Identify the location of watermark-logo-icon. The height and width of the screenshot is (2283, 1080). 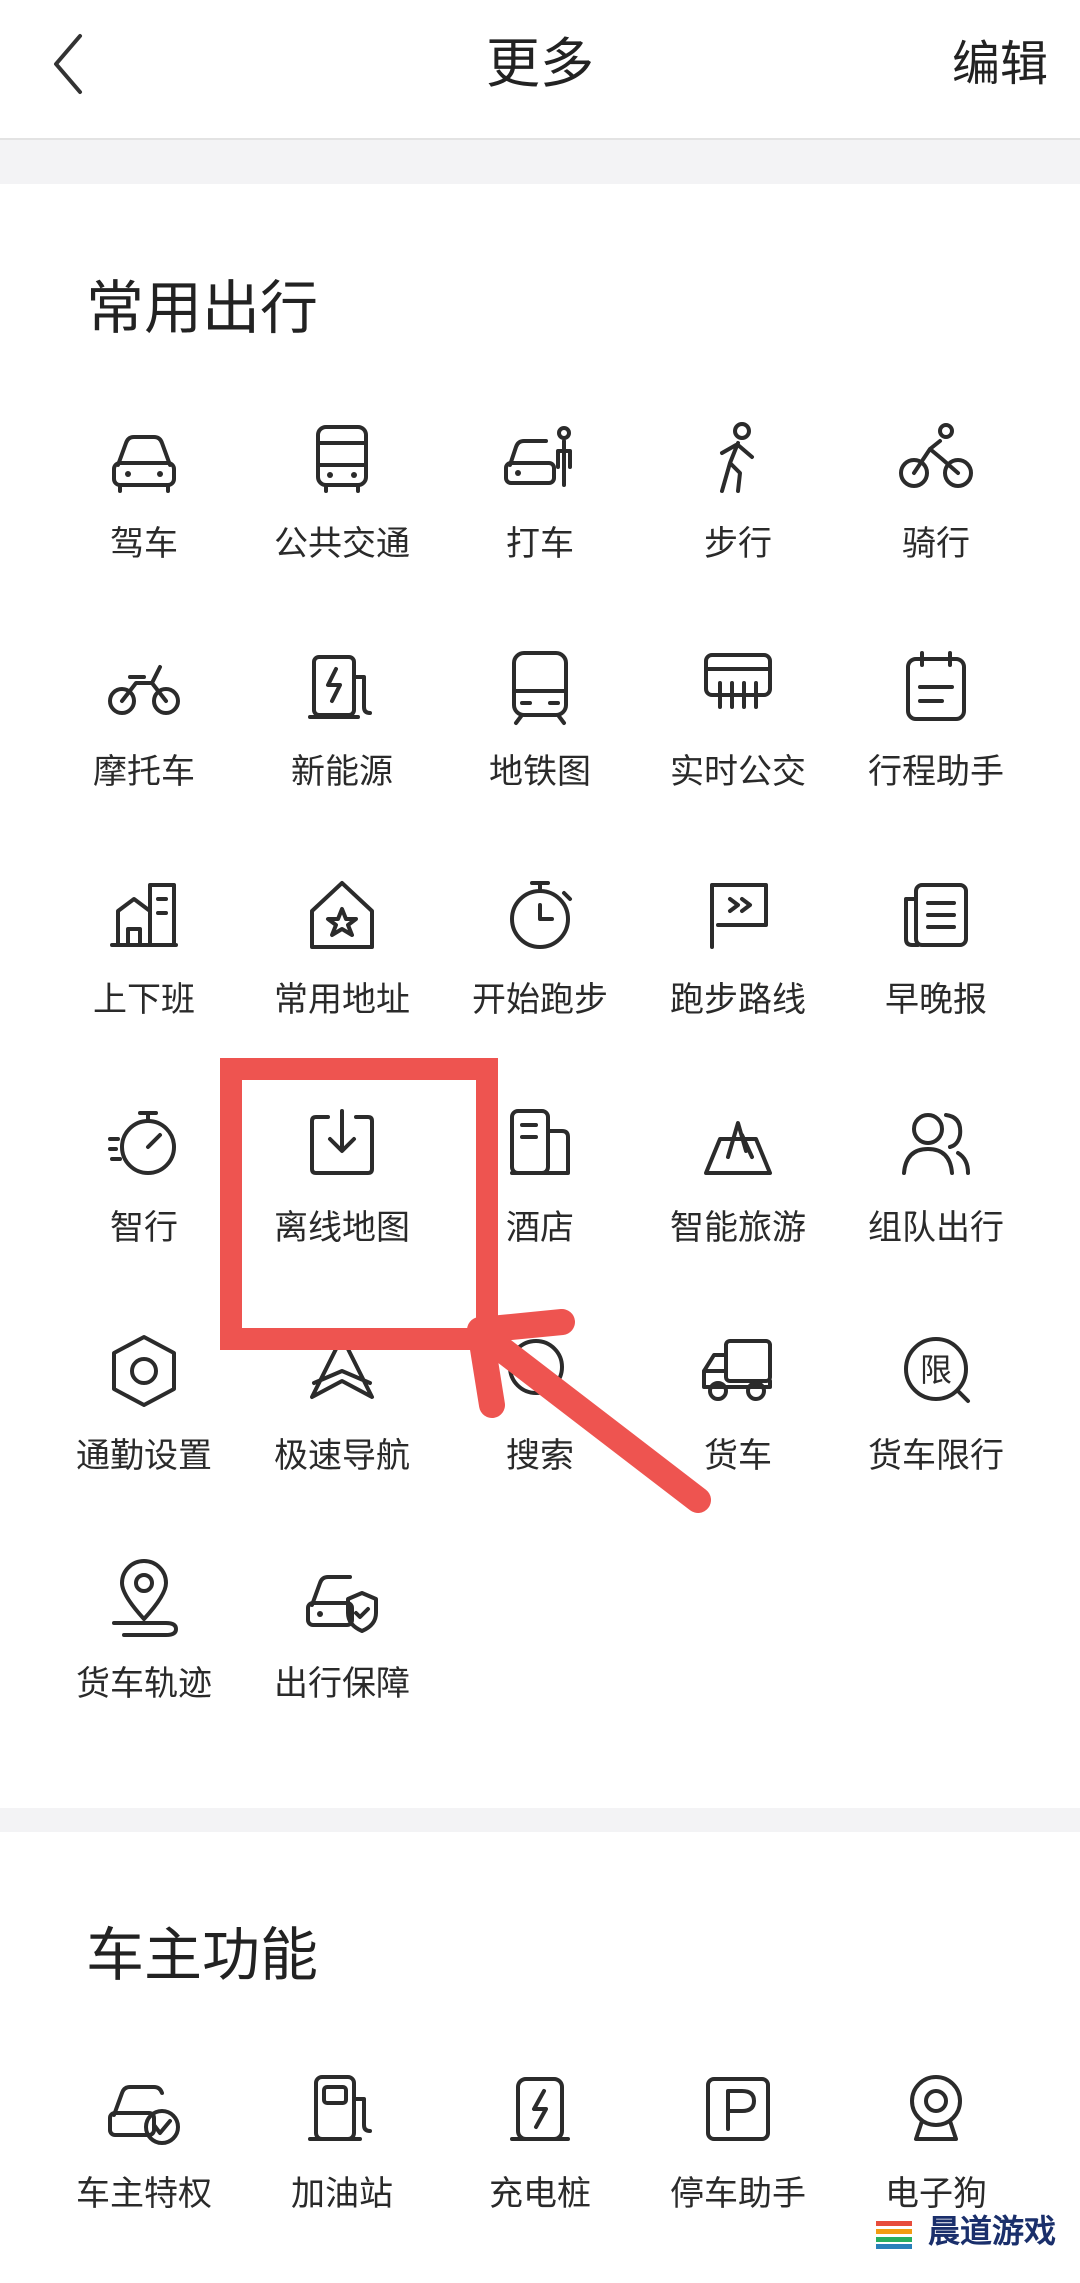
(894, 2235).